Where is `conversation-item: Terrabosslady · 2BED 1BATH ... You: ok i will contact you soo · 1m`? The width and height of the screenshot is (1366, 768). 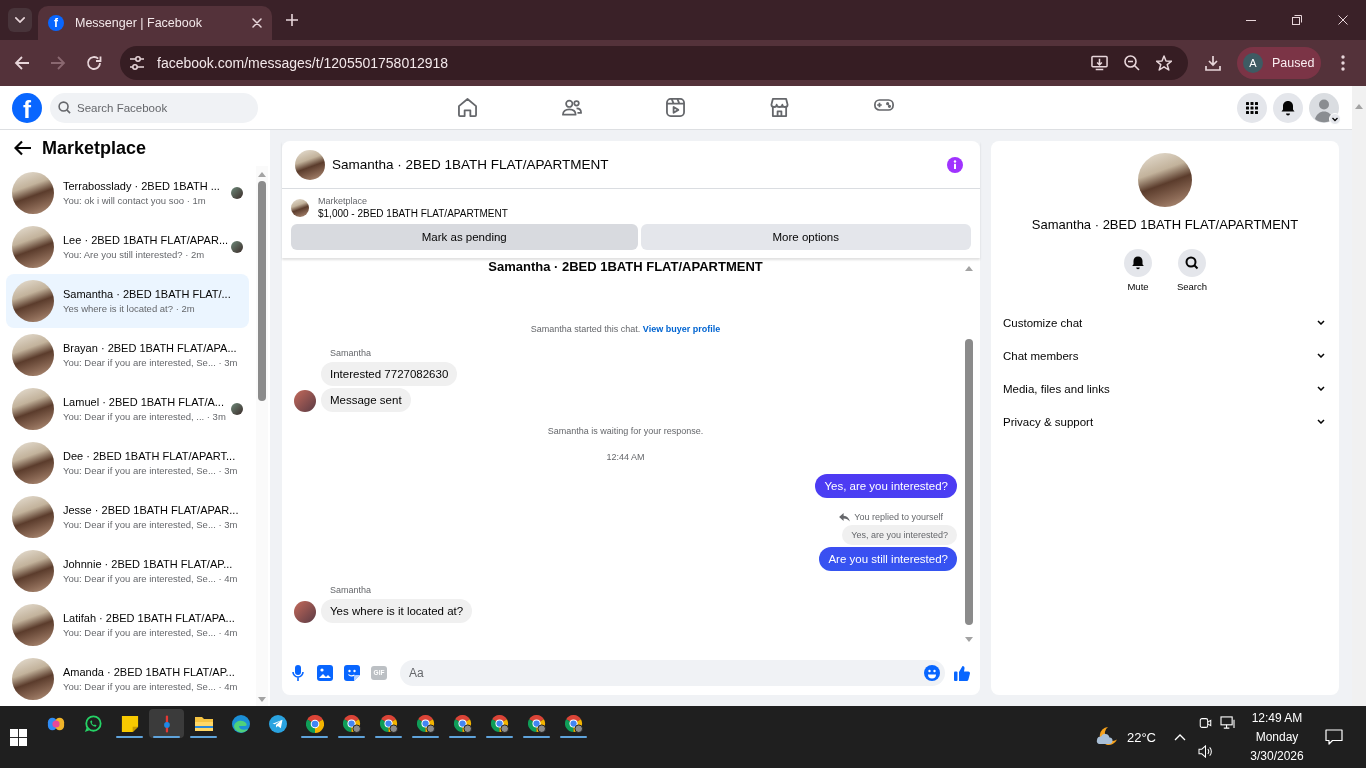
conversation-item: Terrabosslady · 2BED 1BATH ... You: ok i will contact you soo · 1m is located at coordinates (127, 193).